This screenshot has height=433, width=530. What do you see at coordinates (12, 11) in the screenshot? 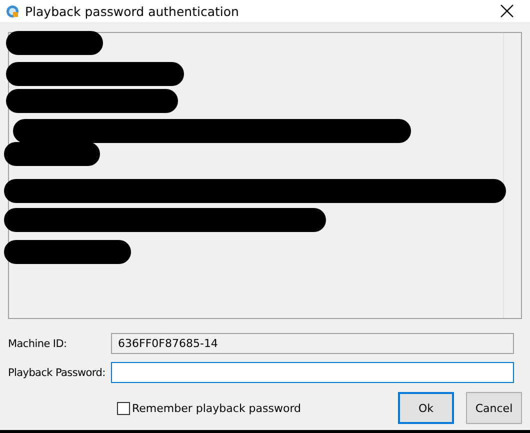
I see `app-icon` at bounding box center [12, 11].